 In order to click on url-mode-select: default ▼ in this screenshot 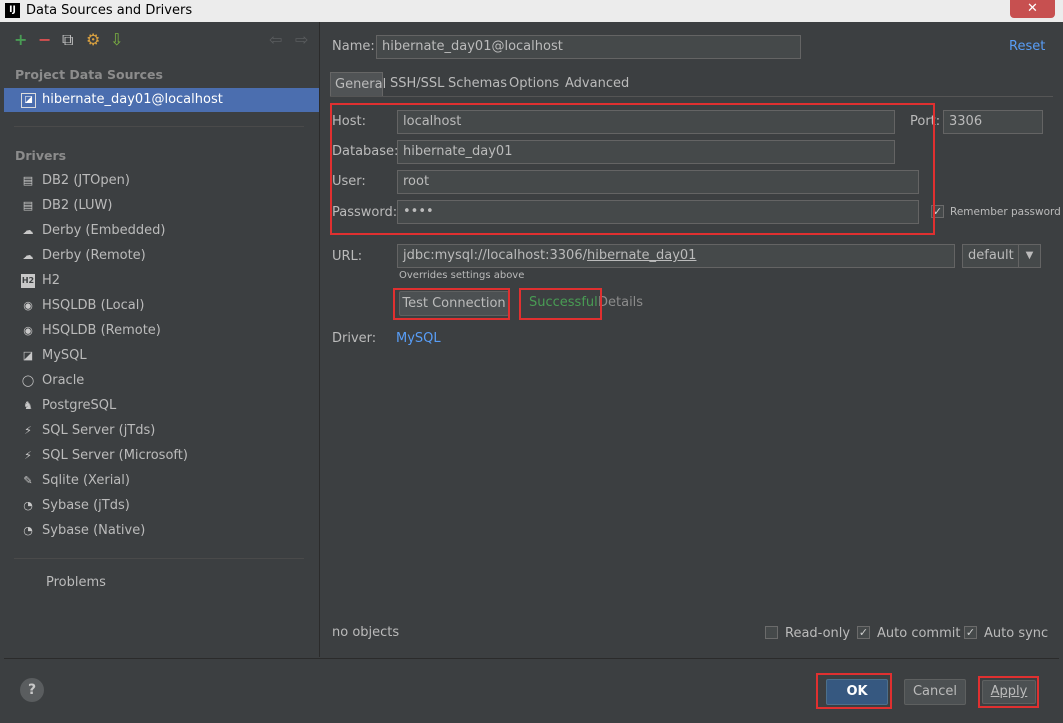, I will do `click(1001, 256)`.